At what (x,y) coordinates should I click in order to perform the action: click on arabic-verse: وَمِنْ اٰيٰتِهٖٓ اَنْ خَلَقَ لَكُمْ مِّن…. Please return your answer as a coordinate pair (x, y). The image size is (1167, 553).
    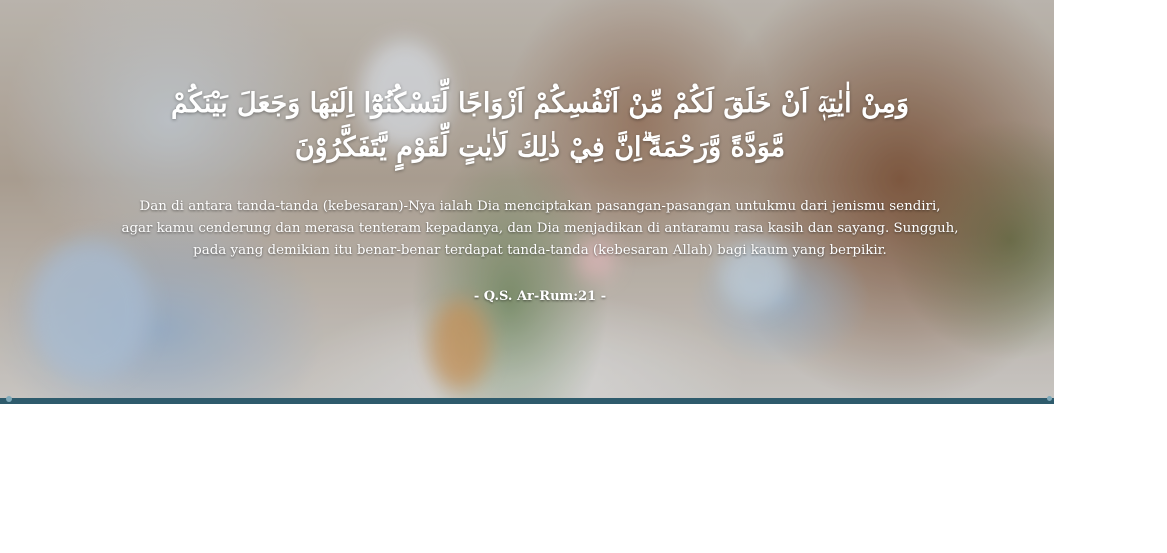
    Looking at the image, I should click on (540, 125).